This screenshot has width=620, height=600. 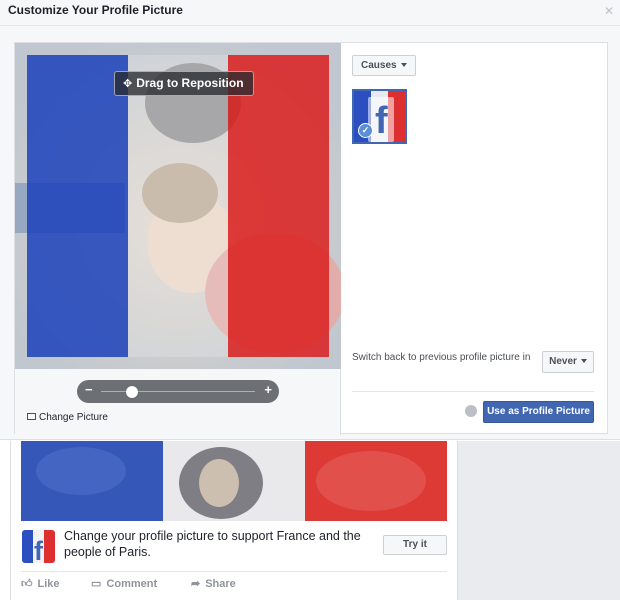 I want to click on drag-to-reposition-button: ✥ Drag to Reposition, so click(x=184, y=83).